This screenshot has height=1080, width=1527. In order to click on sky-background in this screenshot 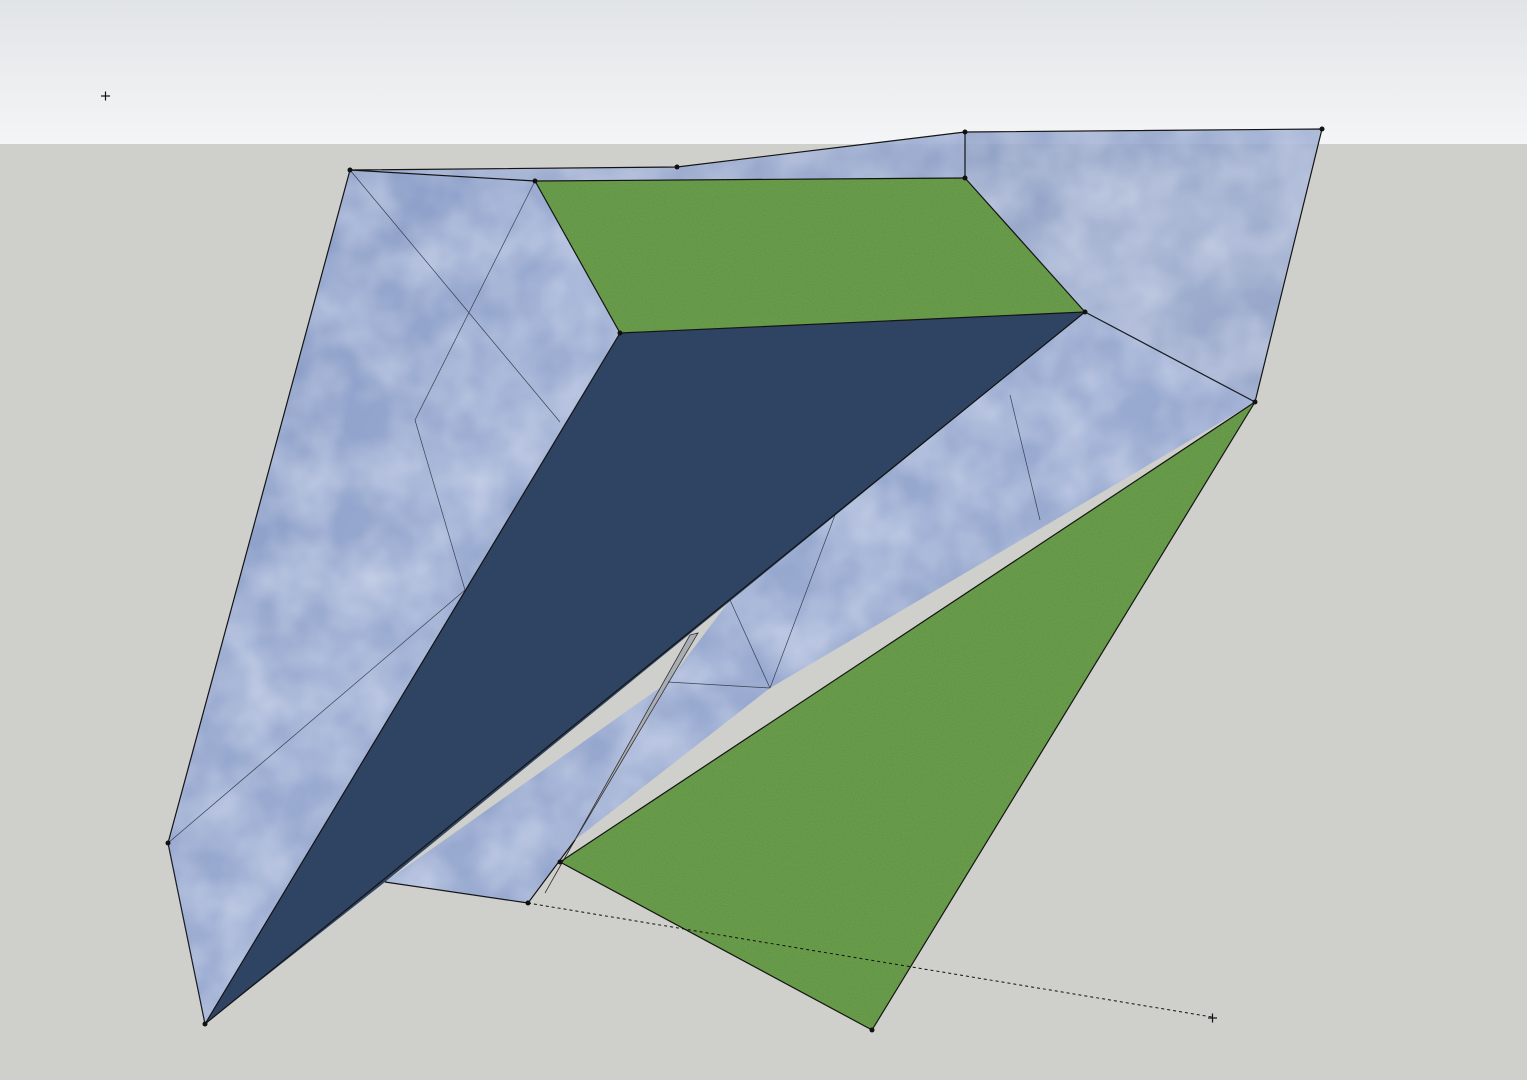, I will do `click(763, 72)`.